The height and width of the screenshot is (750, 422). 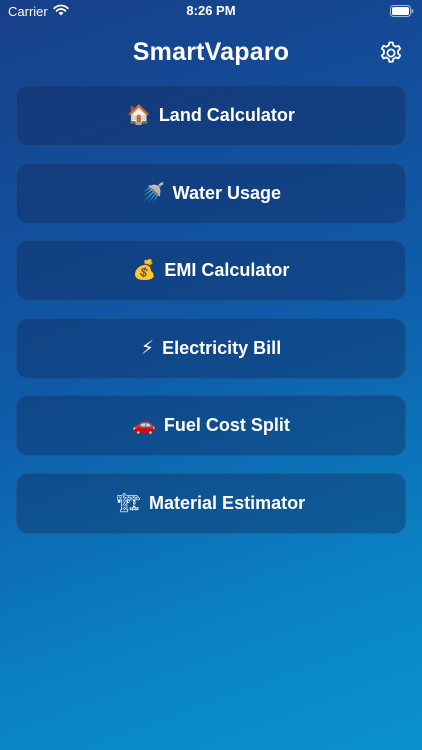 What do you see at coordinates (222, 347) in the screenshot?
I see `electricity-bill-label: Electricity Bill` at bounding box center [222, 347].